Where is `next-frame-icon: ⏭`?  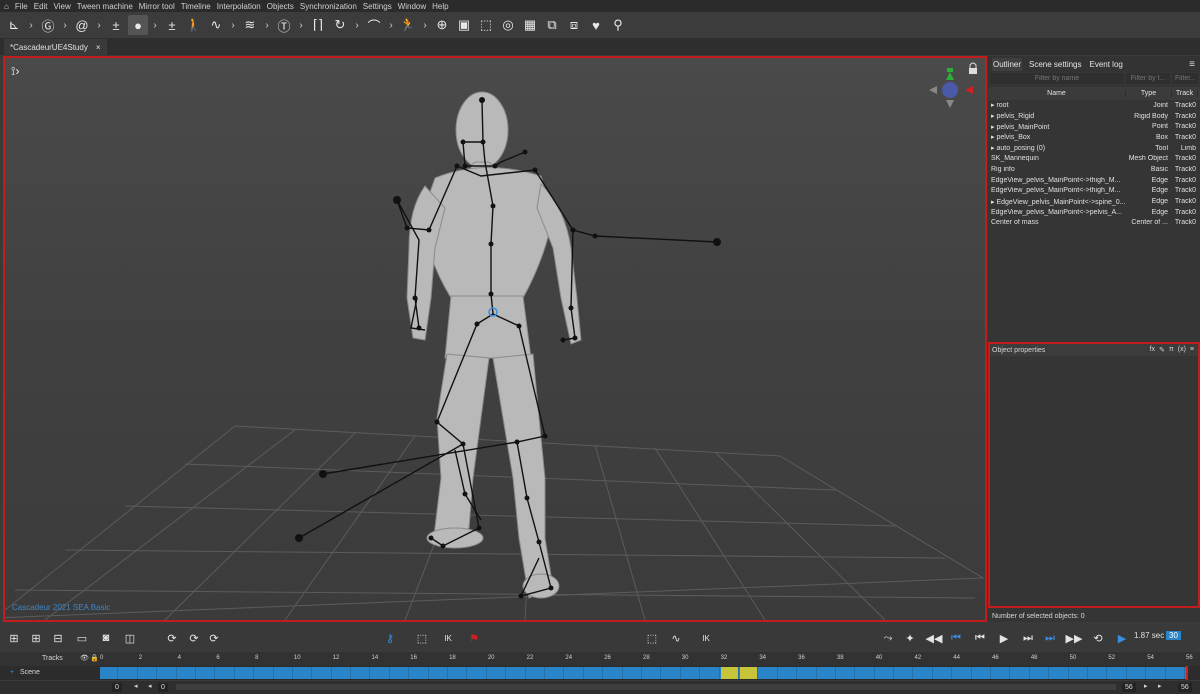 next-frame-icon: ⏭ is located at coordinates (1028, 638).